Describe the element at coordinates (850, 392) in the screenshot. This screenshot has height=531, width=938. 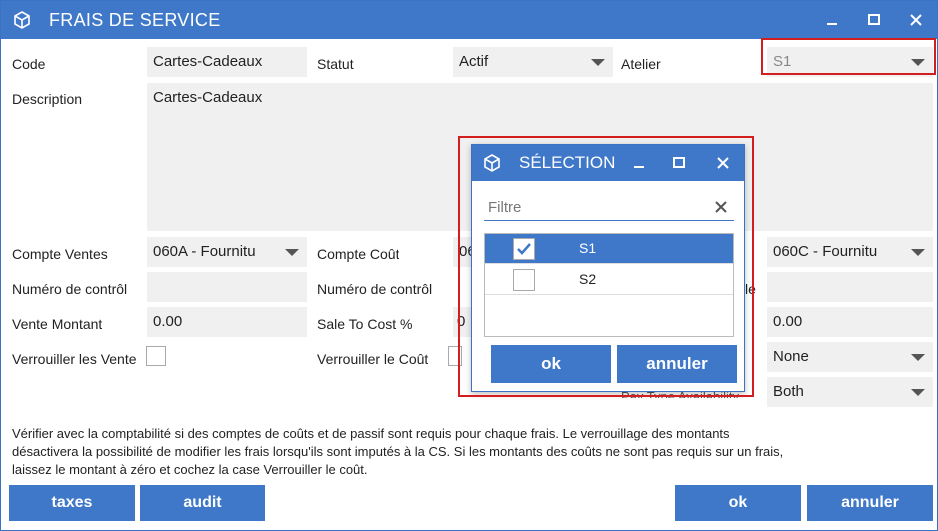
I see `pay-type-select: Both` at that location.